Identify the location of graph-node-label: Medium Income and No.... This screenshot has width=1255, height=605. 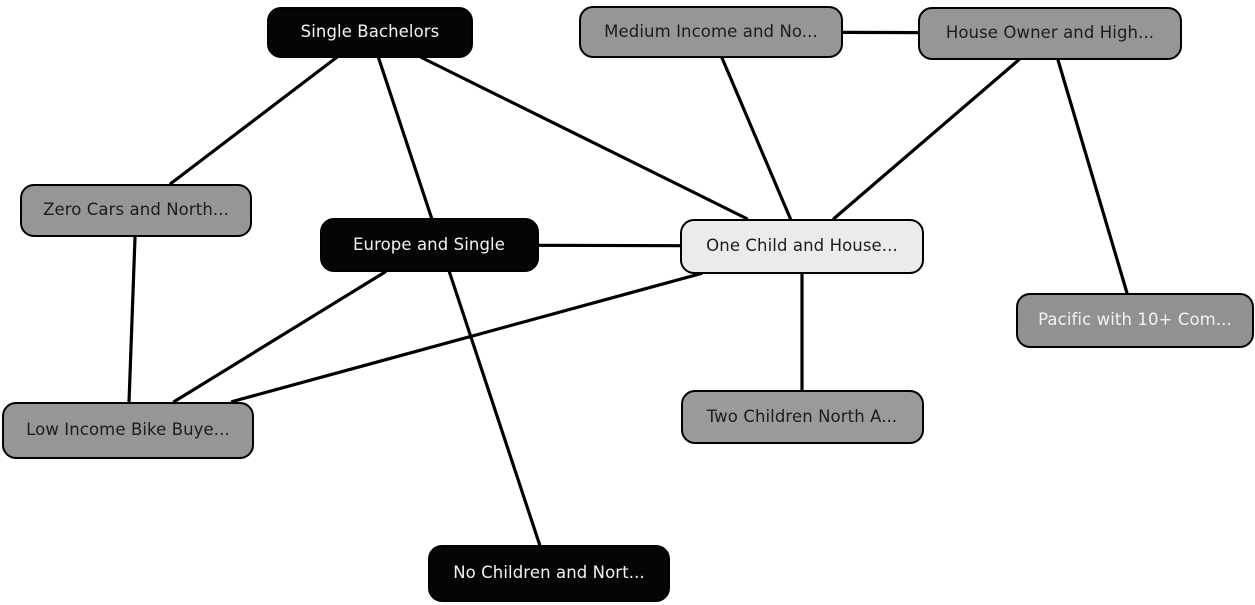
(711, 31).